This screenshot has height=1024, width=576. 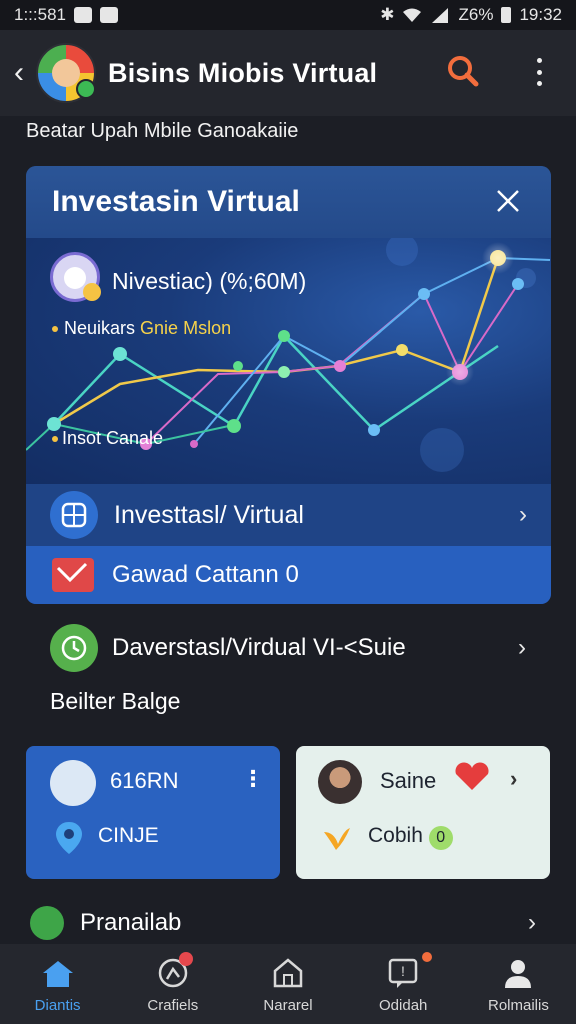 I want to click on tile-b-subtitle: Cobih 0, so click(x=410, y=837).